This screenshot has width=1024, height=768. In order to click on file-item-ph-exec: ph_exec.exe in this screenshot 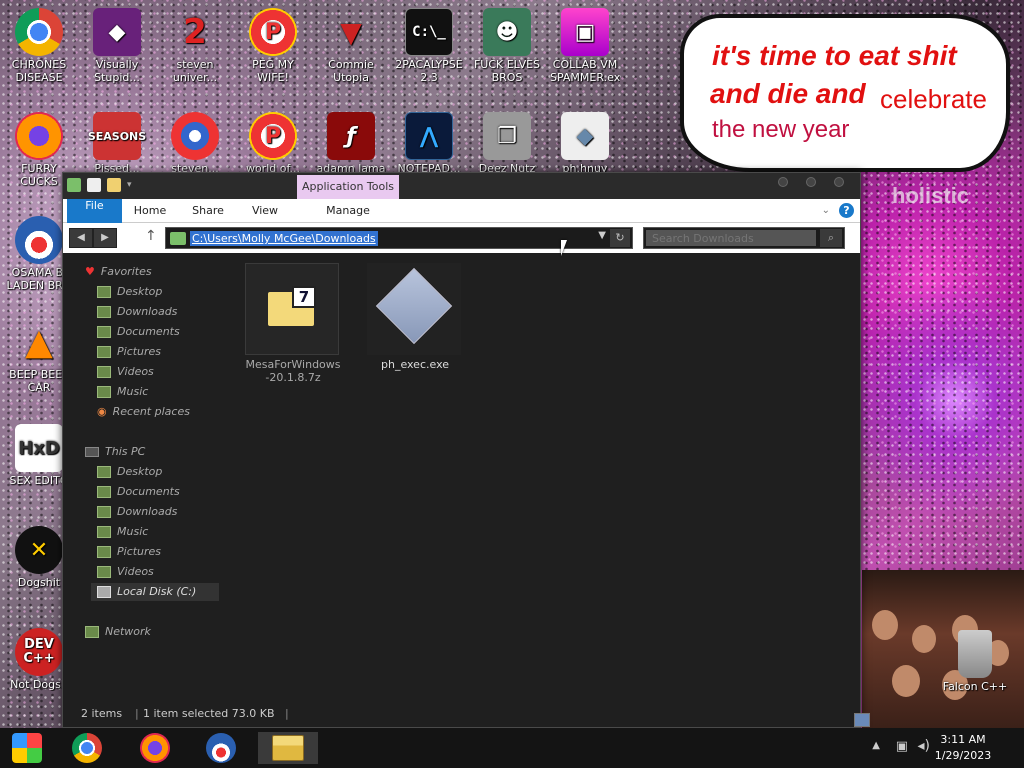, I will do `click(415, 317)`.